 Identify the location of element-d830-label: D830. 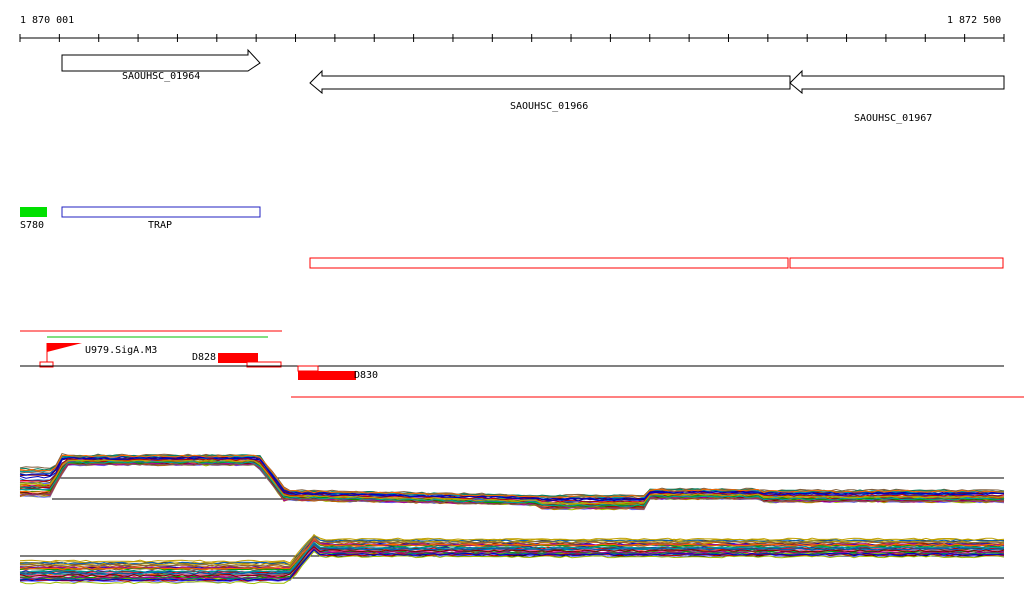
(366, 375).